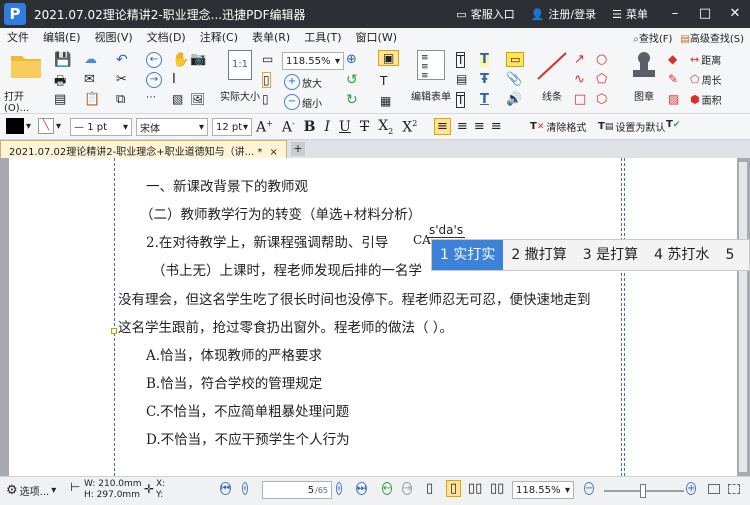 This screenshot has height=505, width=750. I want to click on text-check-button: T✔, so click(673, 124).